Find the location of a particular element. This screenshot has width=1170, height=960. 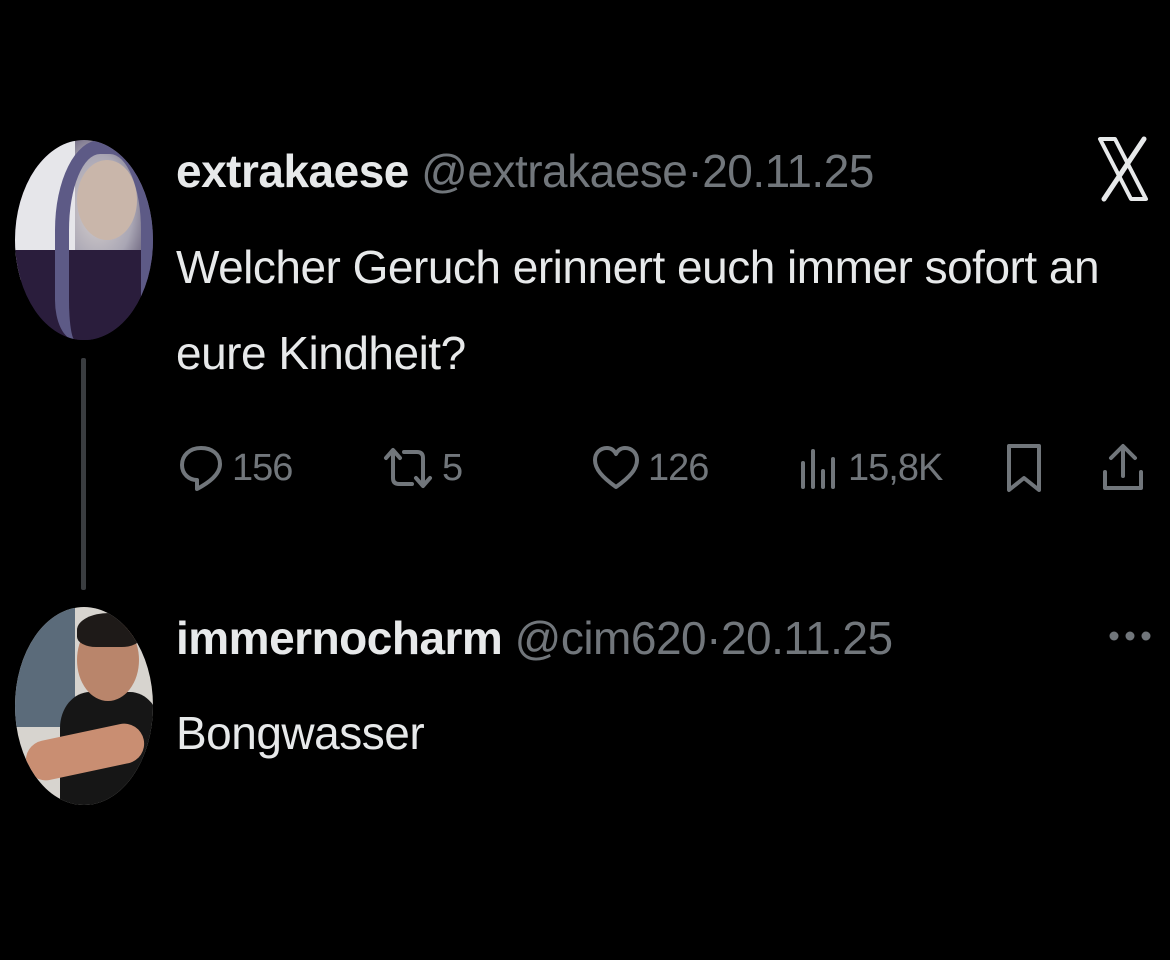

like-button: 126 is located at coordinates (650, 468).